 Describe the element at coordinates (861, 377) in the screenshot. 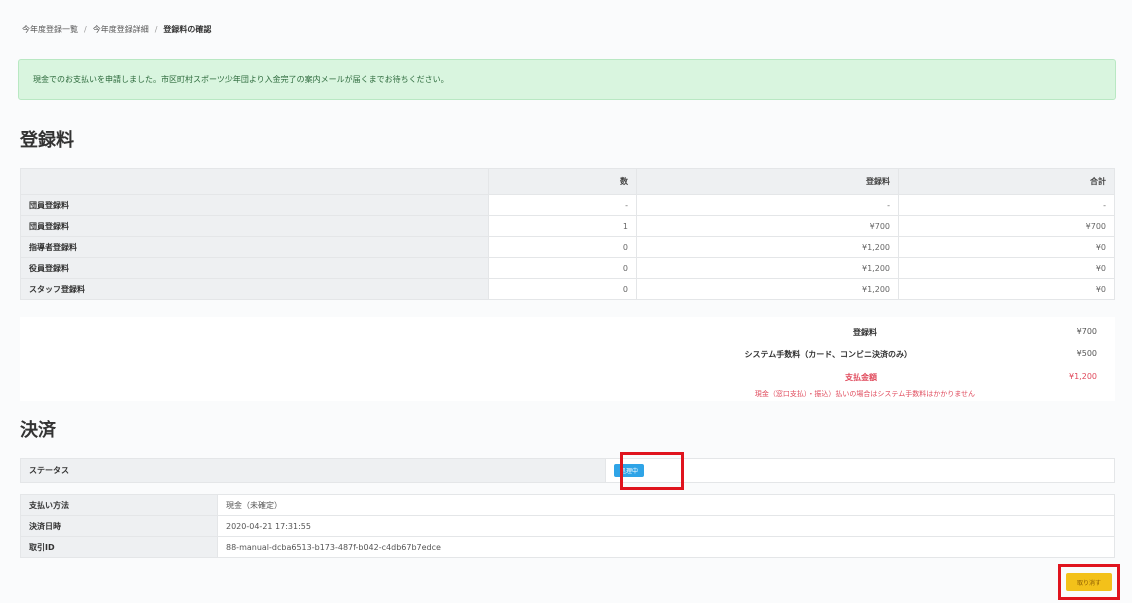

I see `total-label: 支払金額` at that location.